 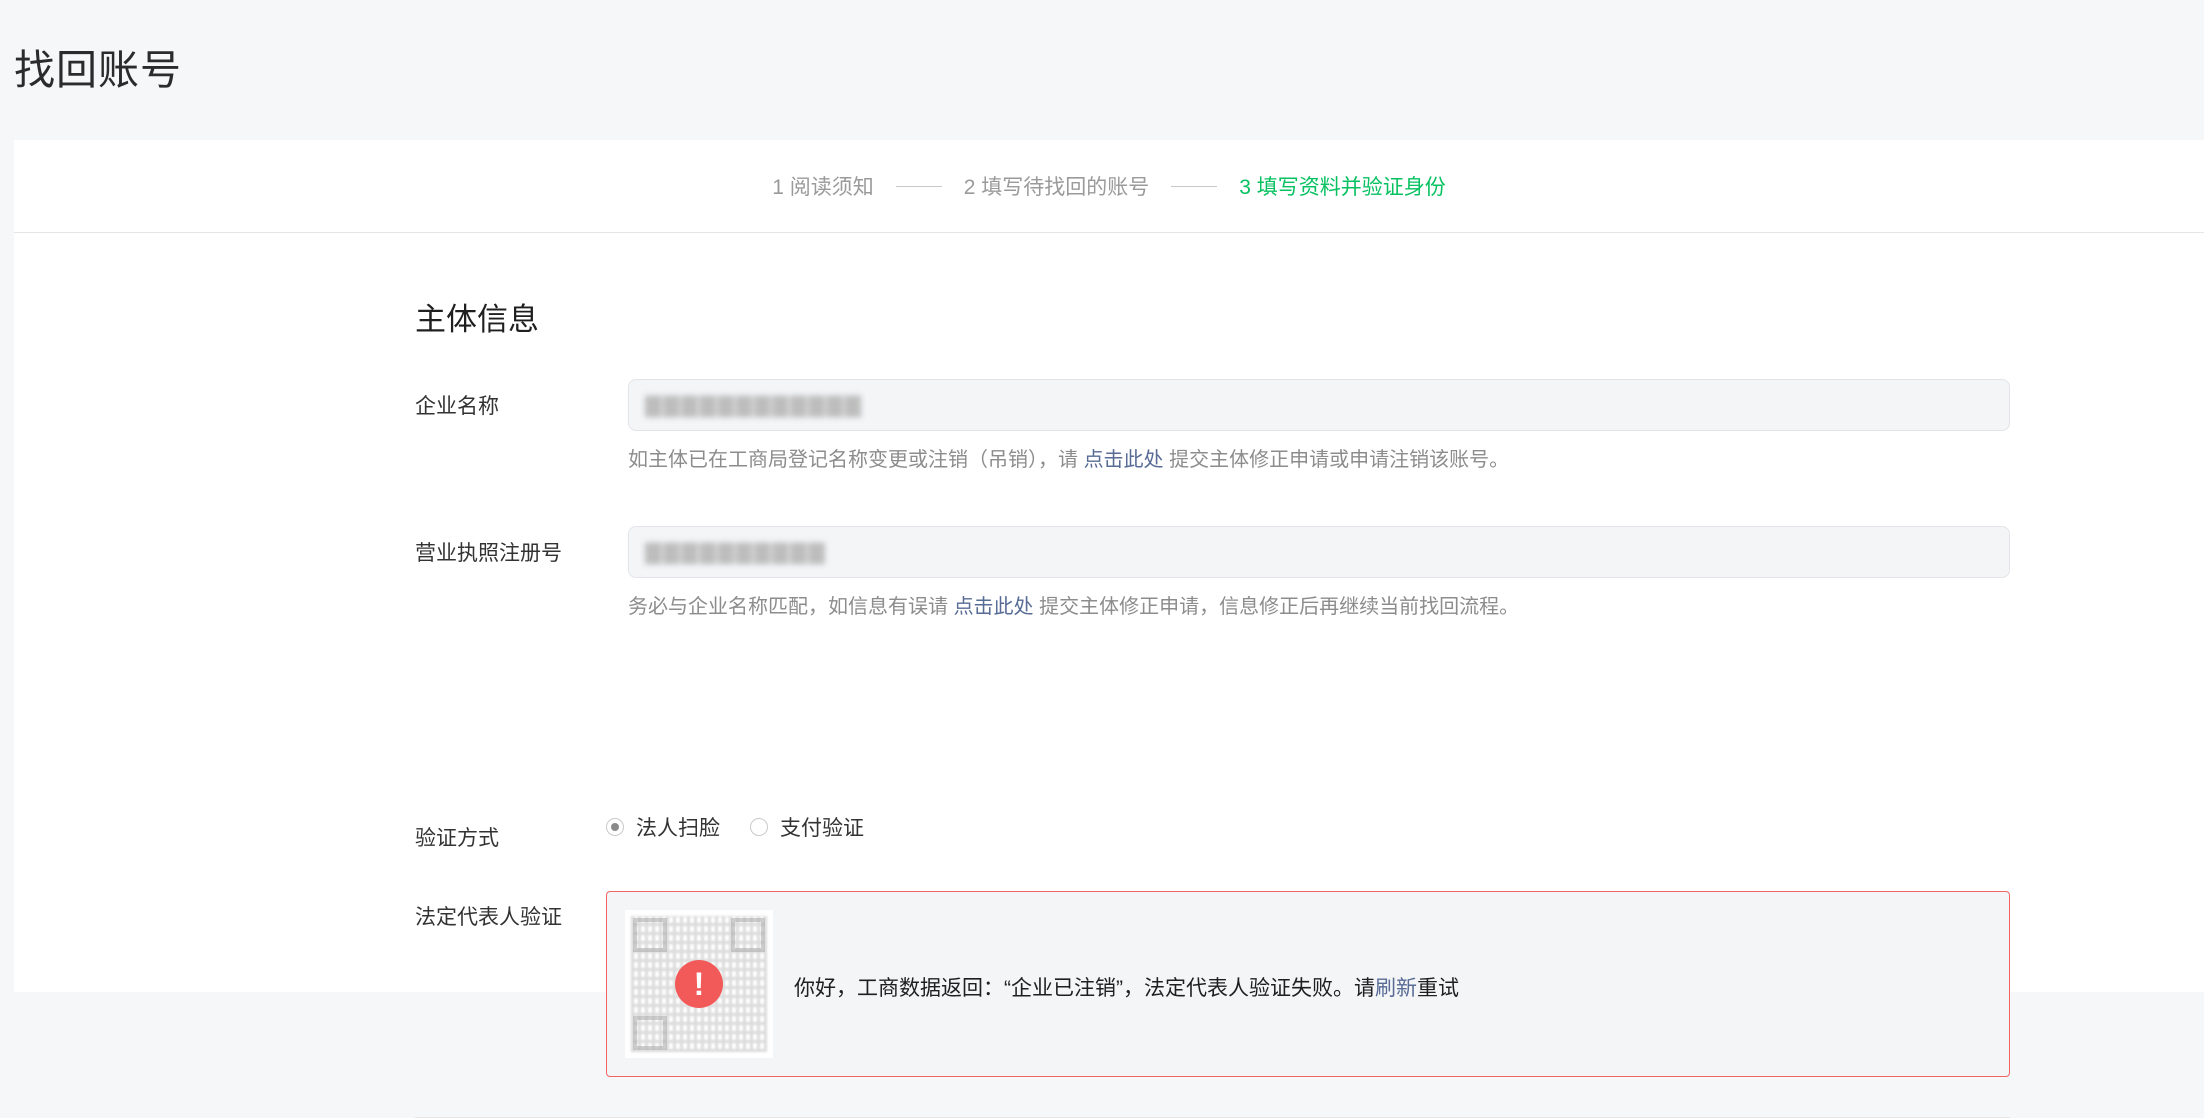 I want to click on step-1: 1 阅读须知, so click(x=823, y=187).